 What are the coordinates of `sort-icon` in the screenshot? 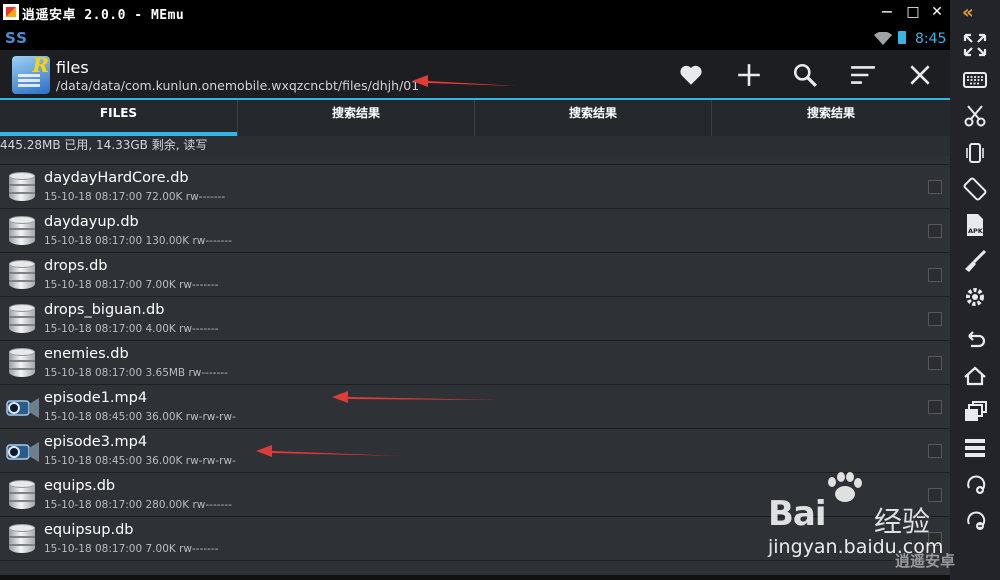 It's located at (863, 75).